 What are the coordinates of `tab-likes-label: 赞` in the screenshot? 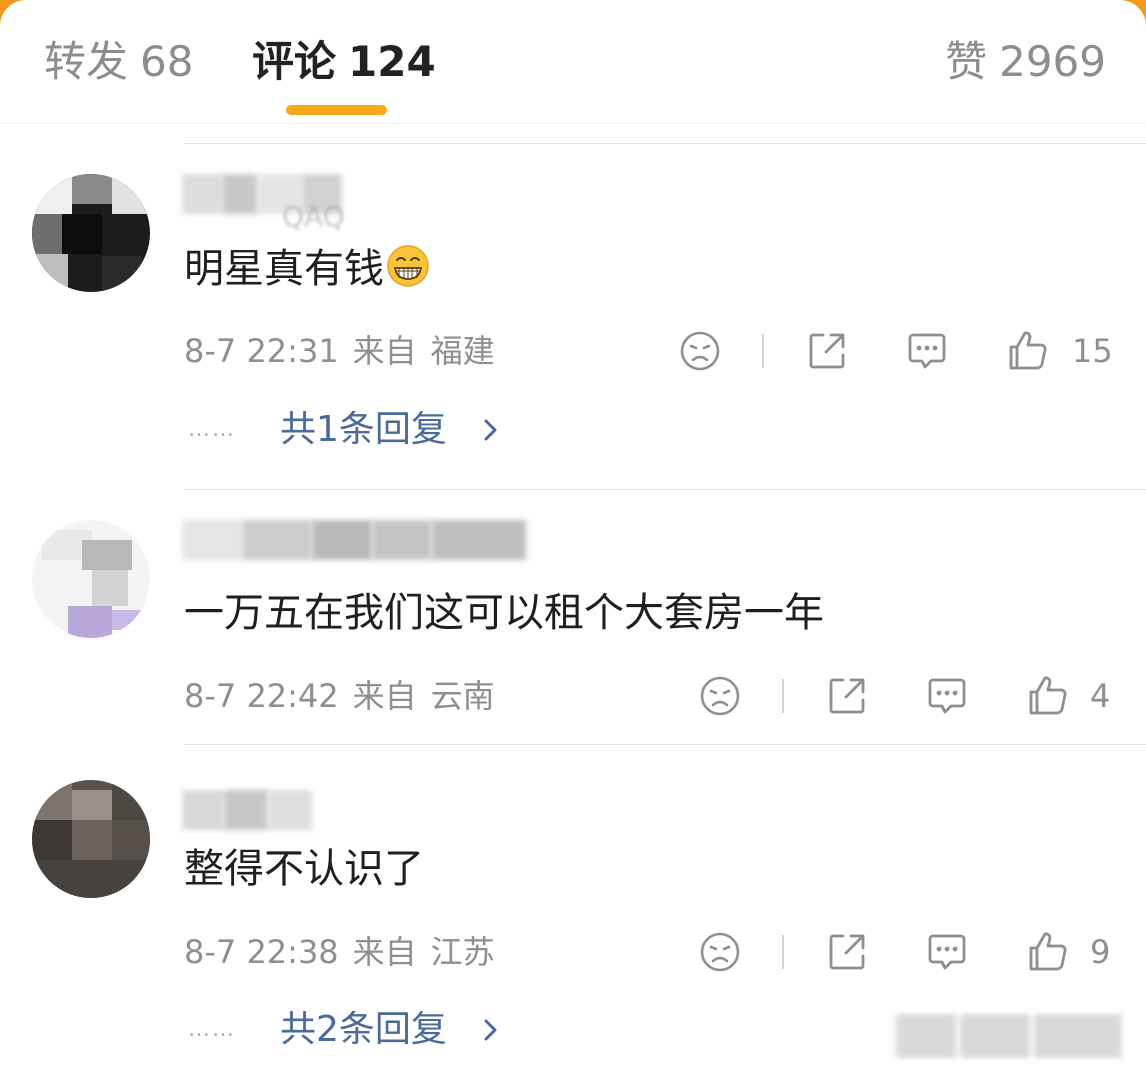 It's located at (966, 61).